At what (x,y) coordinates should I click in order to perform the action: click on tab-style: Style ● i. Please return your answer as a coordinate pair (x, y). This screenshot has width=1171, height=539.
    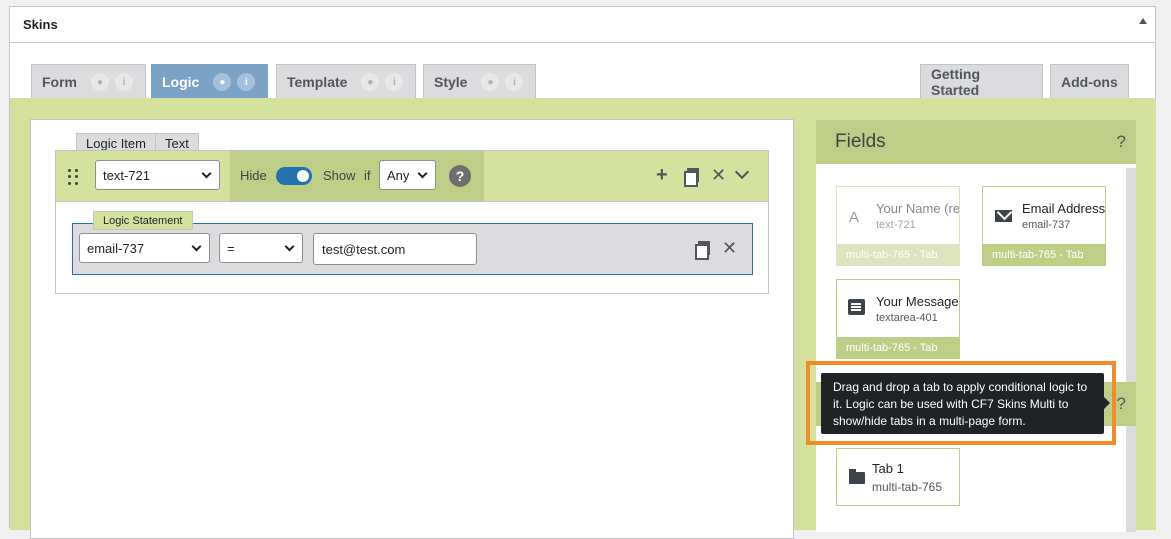
    Looking at the image, I should click on (479, 81).